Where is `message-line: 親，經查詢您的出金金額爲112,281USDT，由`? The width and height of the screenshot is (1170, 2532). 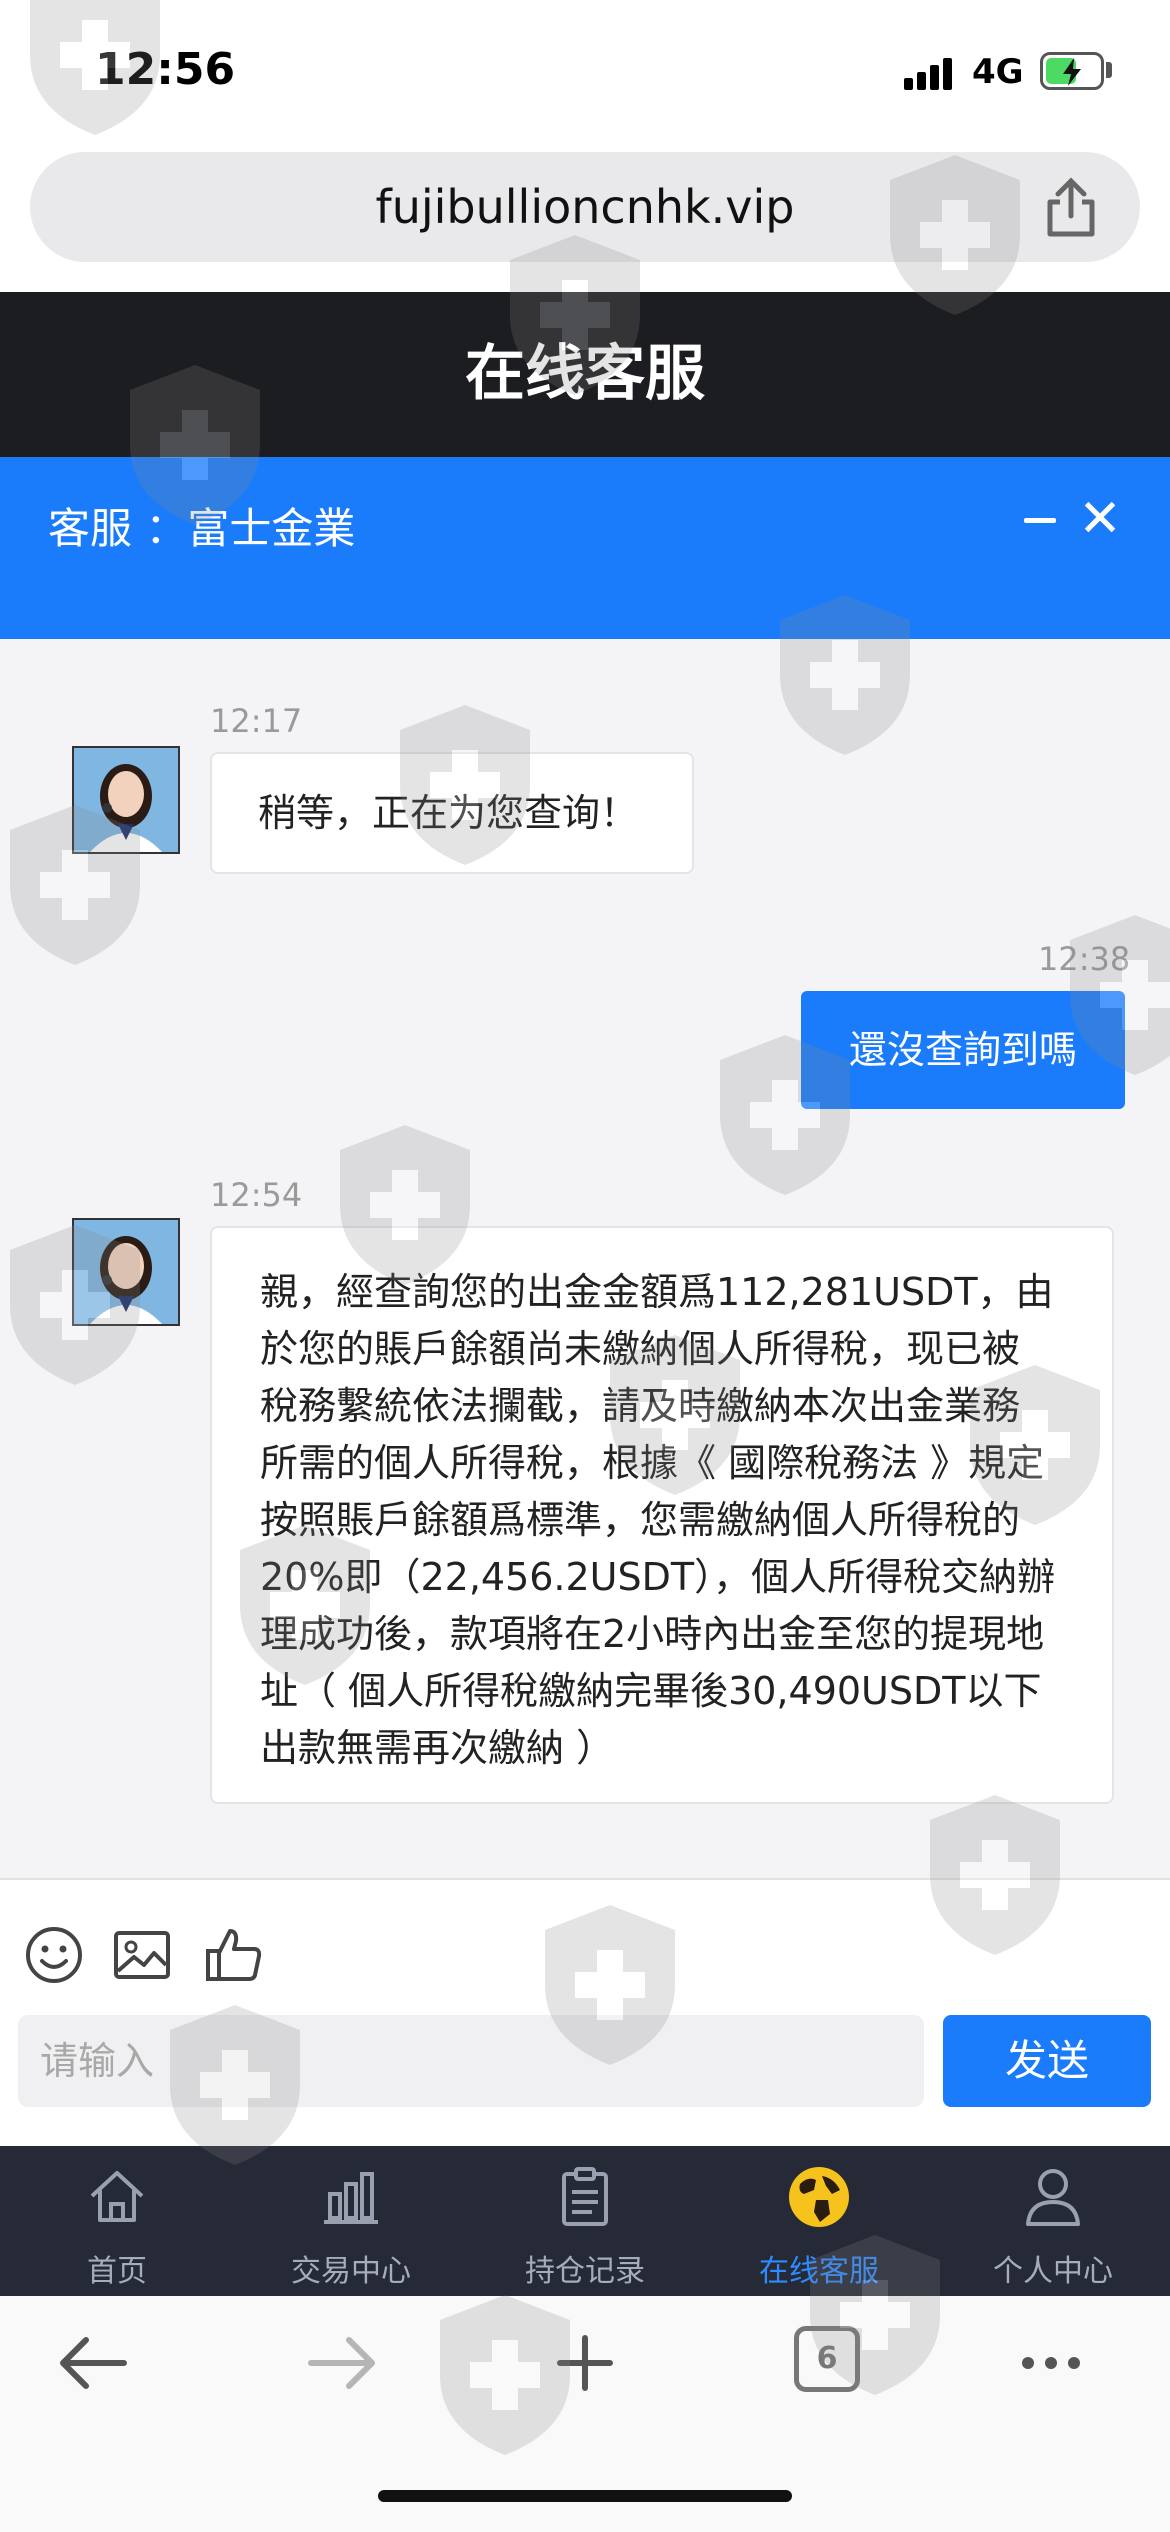
message-line: 親，經查詢您的出金金額爲112,281USDT，由 is located at coordinates (657, 1292).